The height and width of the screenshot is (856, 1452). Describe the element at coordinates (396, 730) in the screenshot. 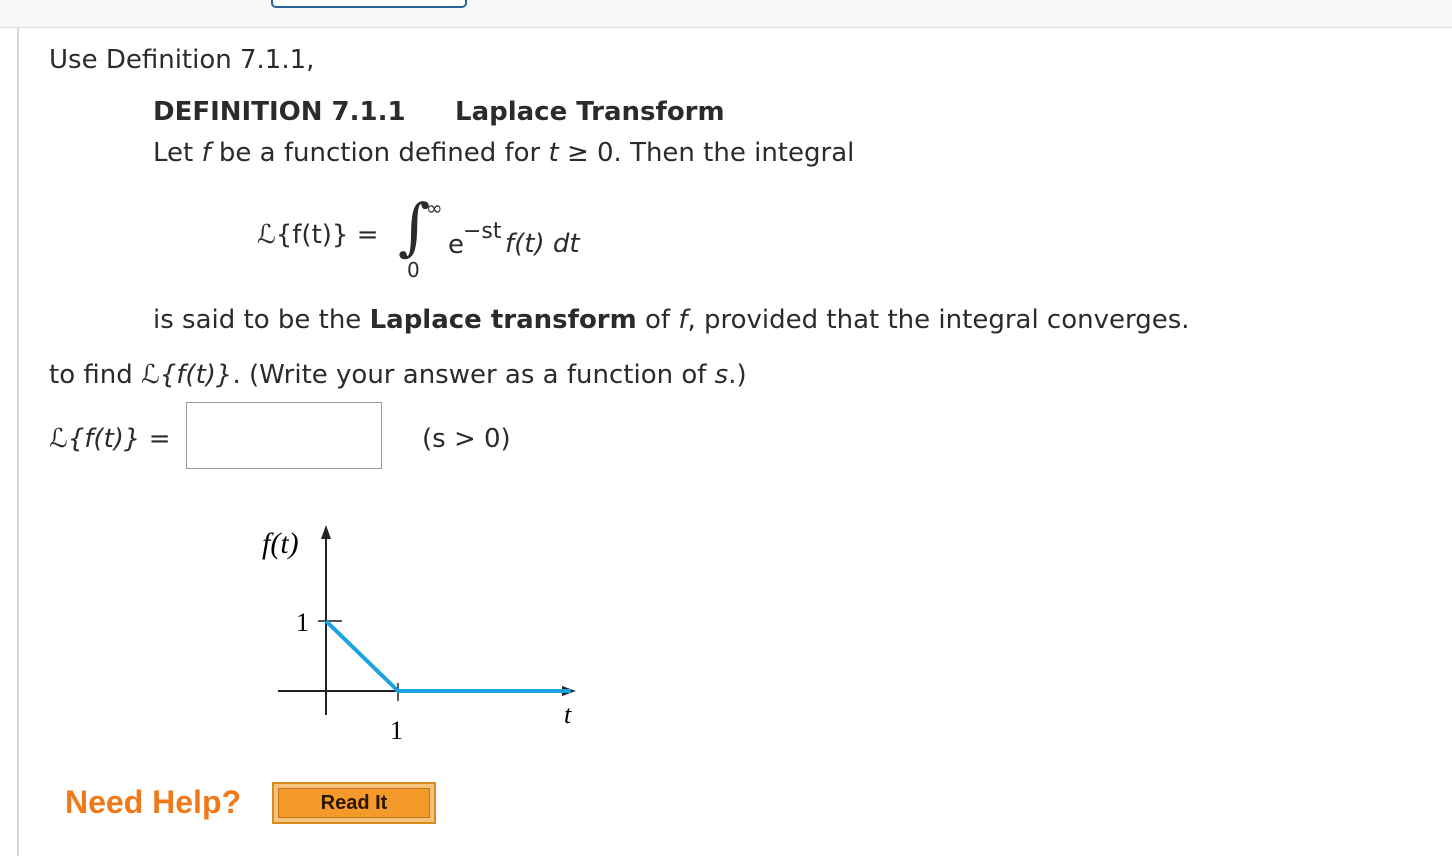

I see `x-tick-label: 1` at that location.